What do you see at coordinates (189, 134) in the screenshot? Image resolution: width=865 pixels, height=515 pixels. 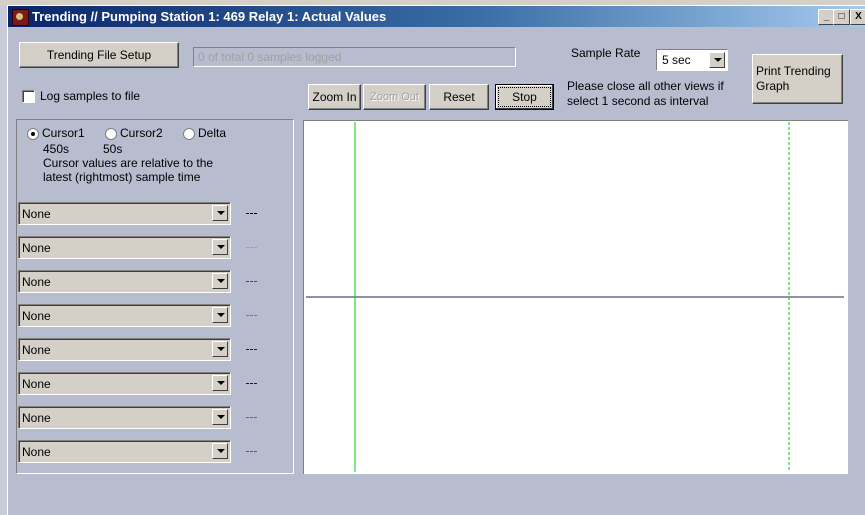 I see `delta-radio` at bounding box center [189, 134].